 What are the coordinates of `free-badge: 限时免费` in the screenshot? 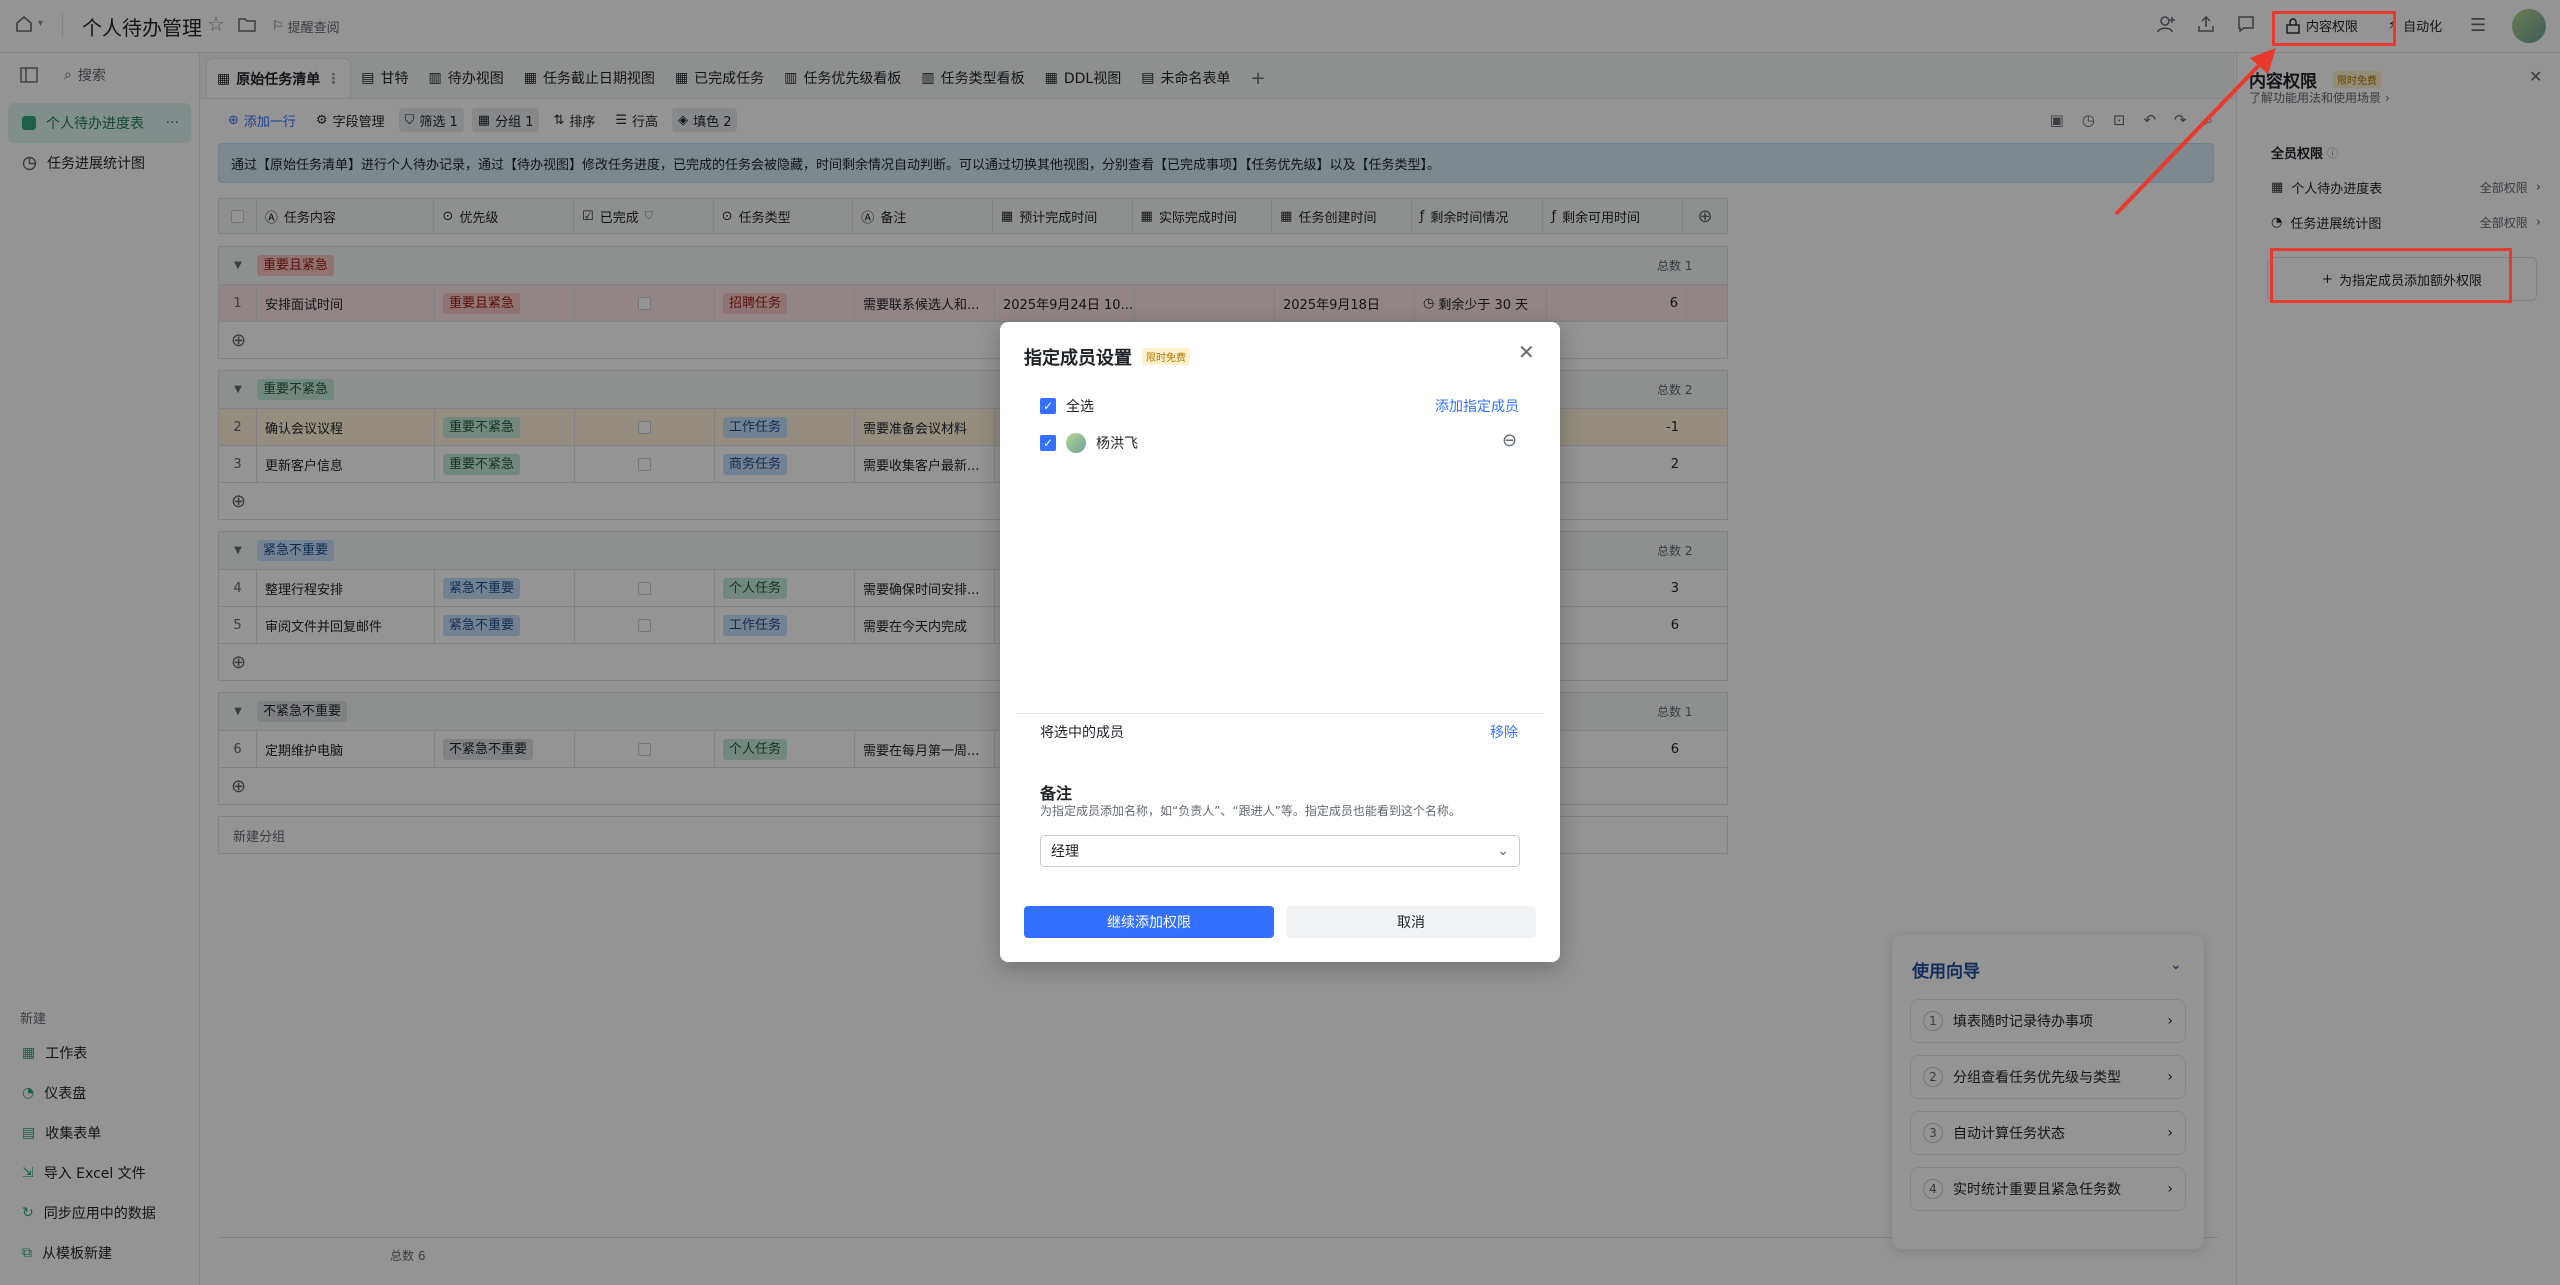 It's located at (1166, 356).